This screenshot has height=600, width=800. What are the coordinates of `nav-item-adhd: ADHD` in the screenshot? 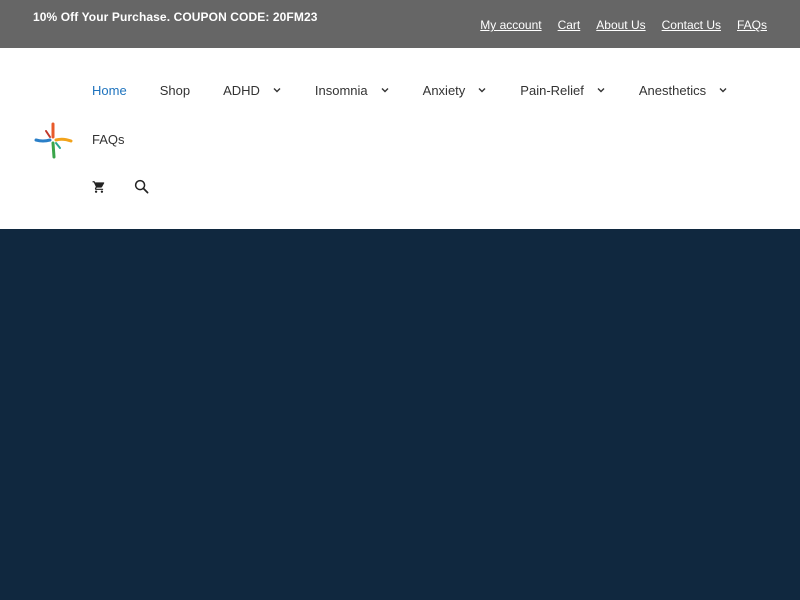 It's located at (252, 90).